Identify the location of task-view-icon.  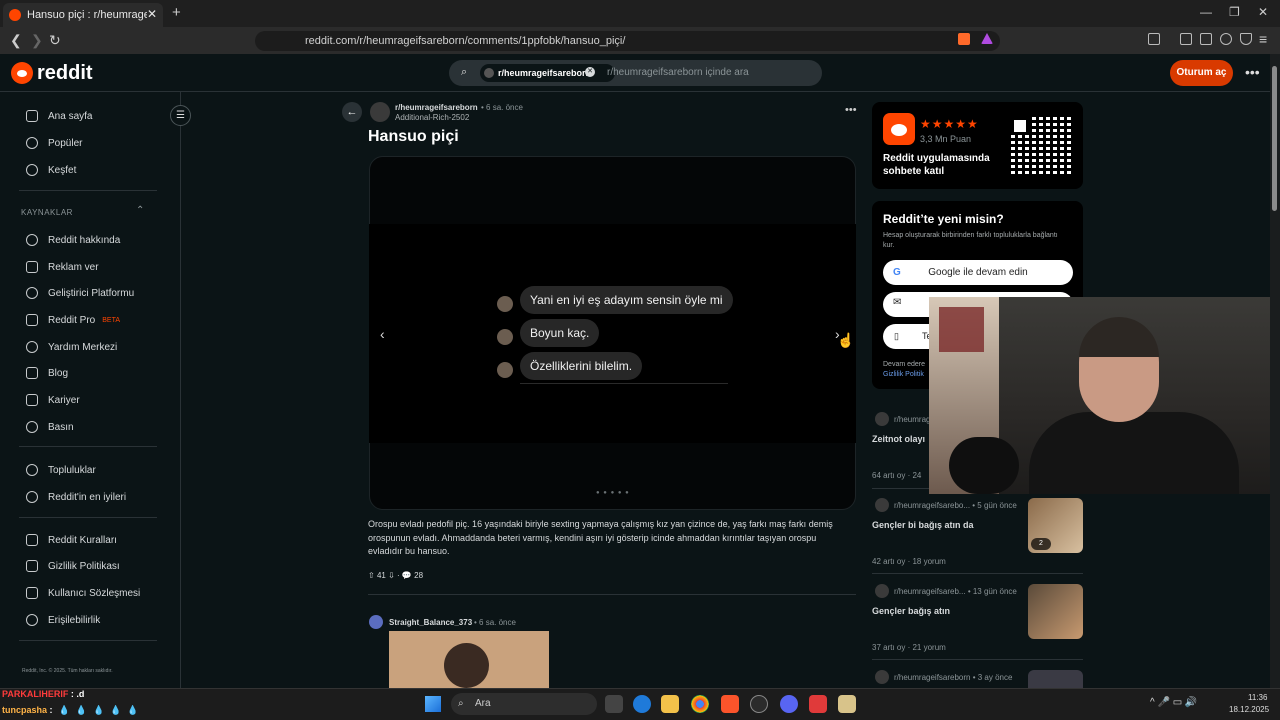
(614, 704).